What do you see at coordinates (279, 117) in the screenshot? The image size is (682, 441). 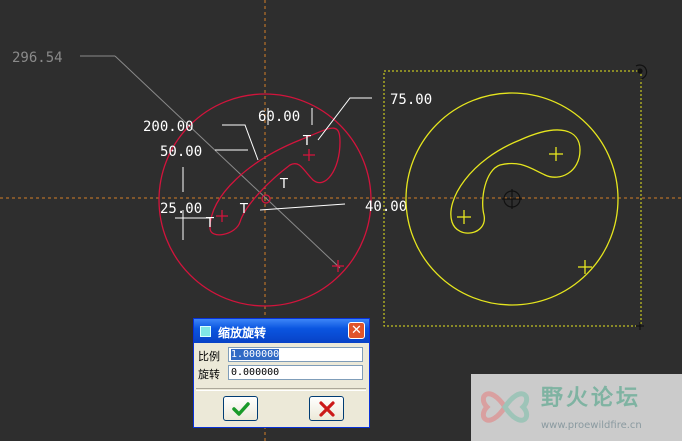 I see `dimension-60-00: 60.00` at bounding box center [279, 117].